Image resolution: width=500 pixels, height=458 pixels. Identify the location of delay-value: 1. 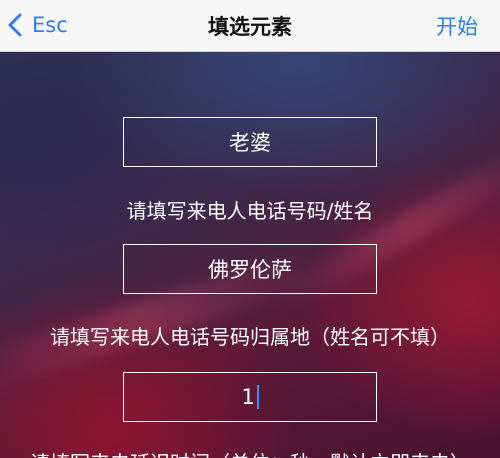
(248, 397).